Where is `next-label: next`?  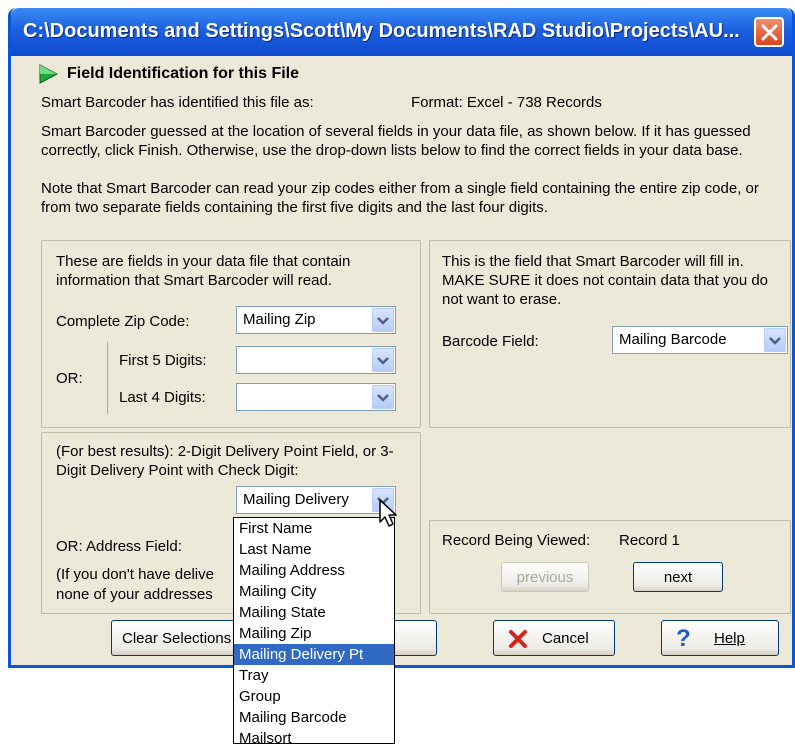 next-label: next is located at coordinates (678, 577).